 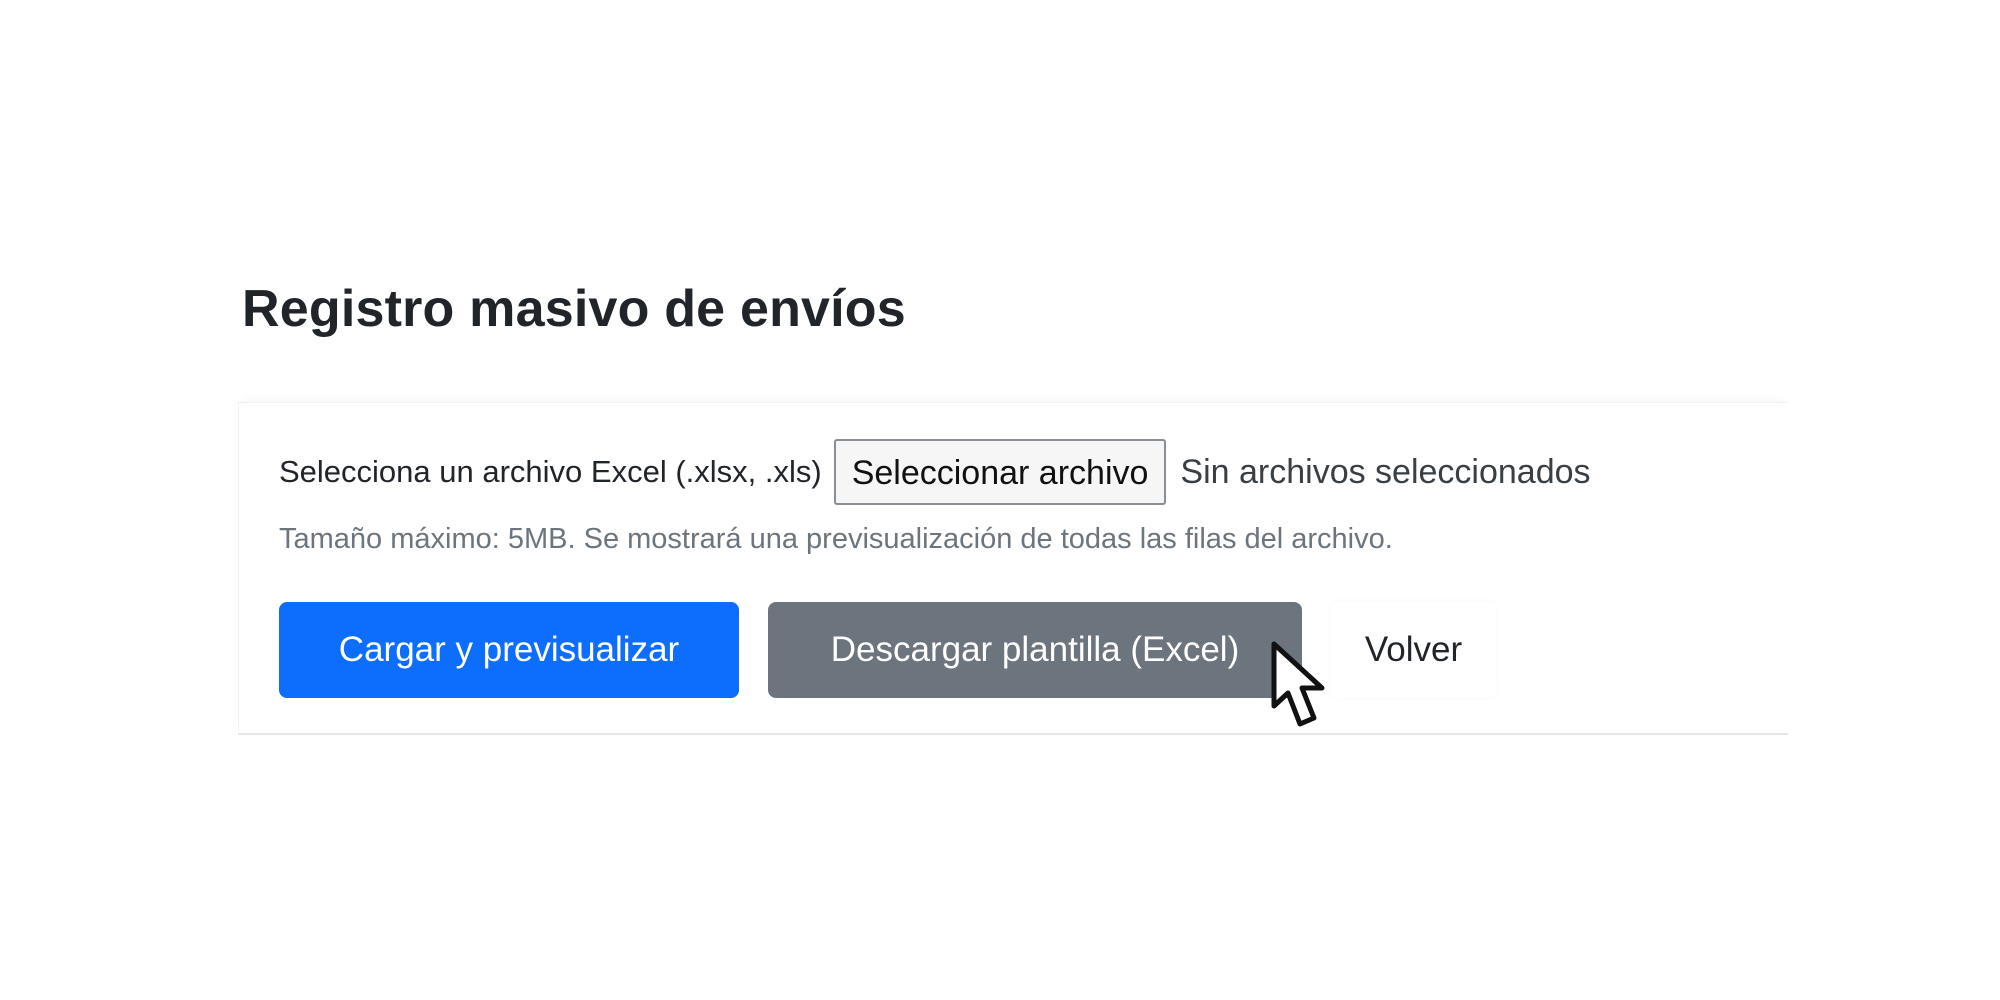 What do you see at coordinates (1000, 472) in the screenshot?
I see `select-file-button: Seleccionar archivo` at bounding box center [1000, 472].